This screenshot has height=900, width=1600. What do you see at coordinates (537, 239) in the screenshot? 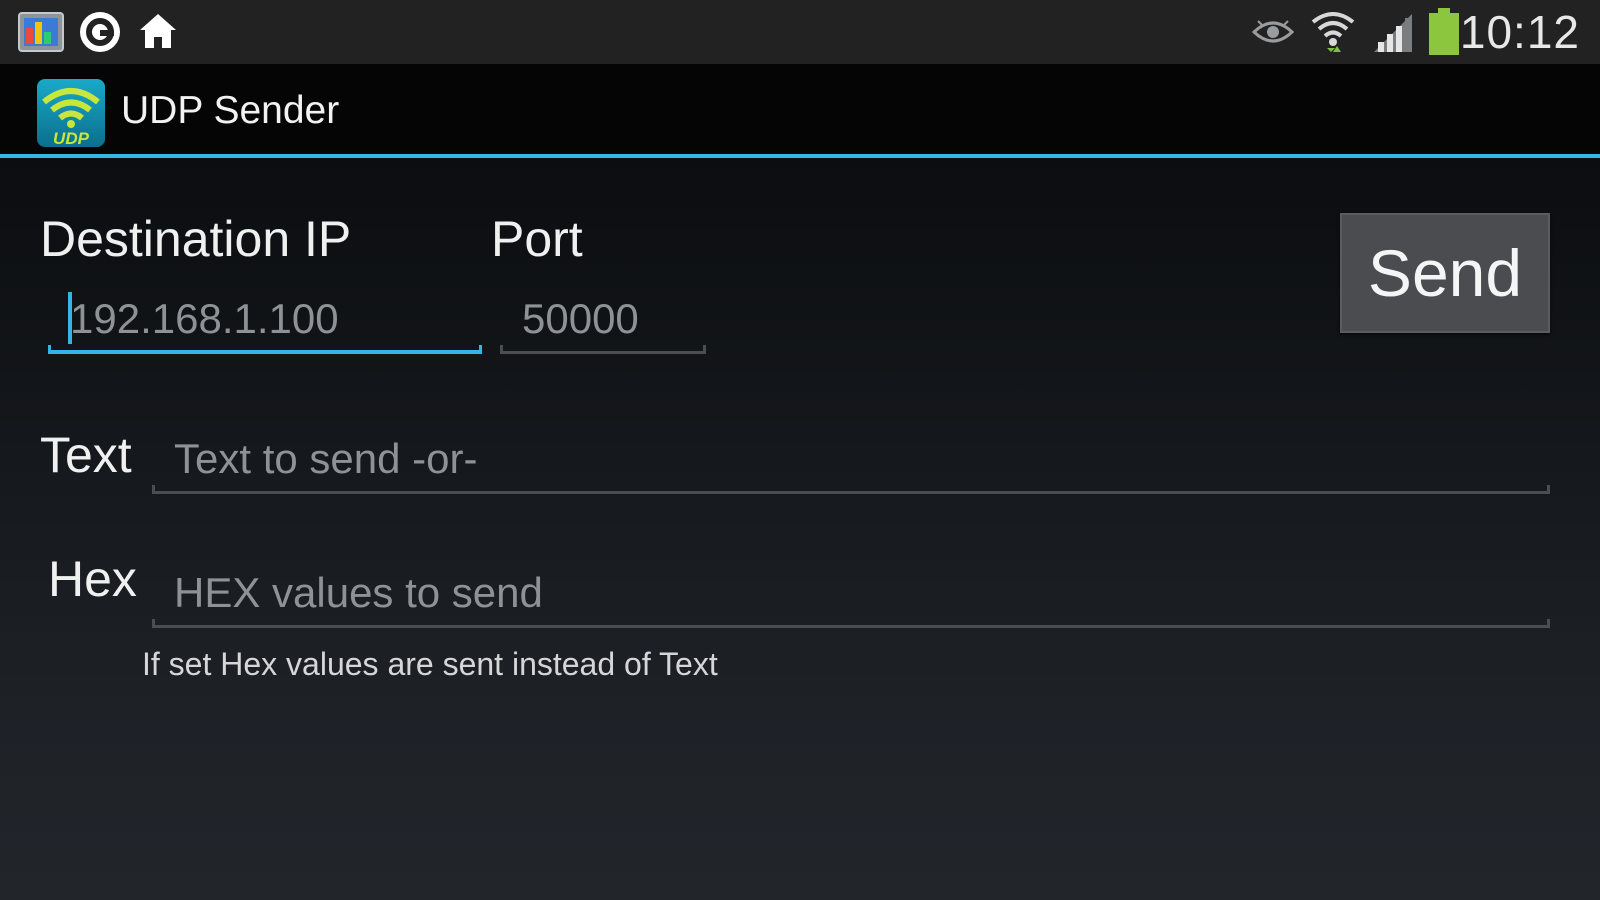
I see `port-label: Port` at bounding box center [537, 239].